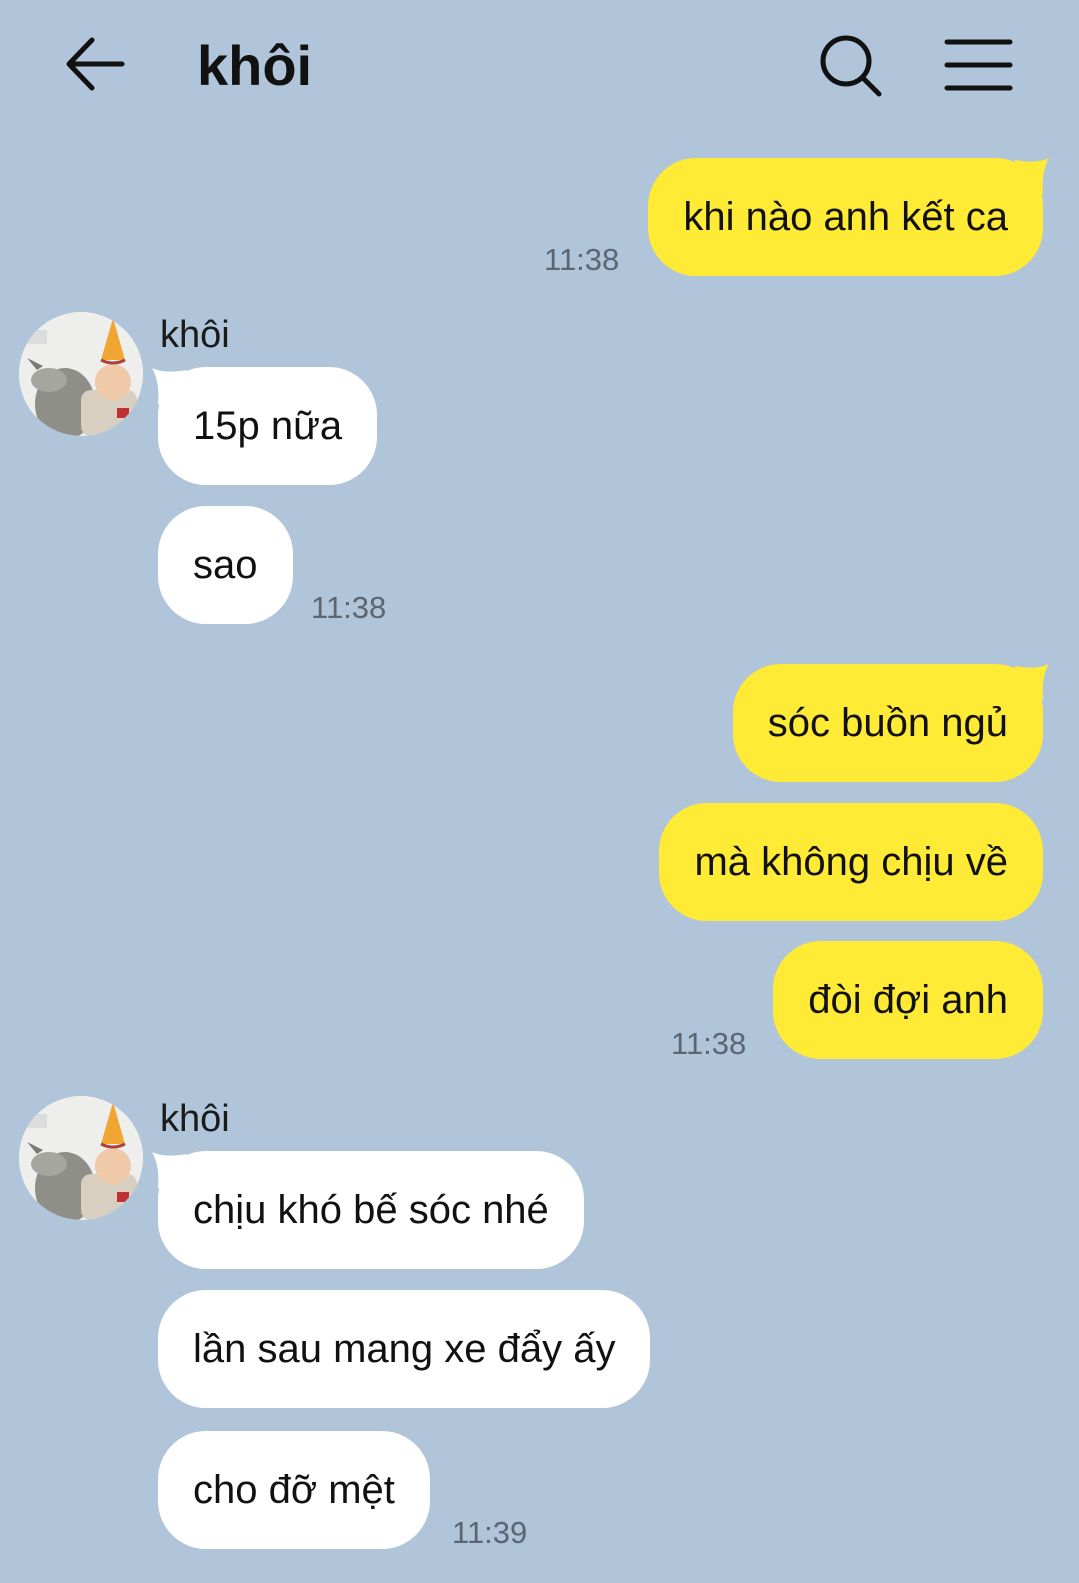  I want to click on message-text: mà không chịu về, so click(851, 862).